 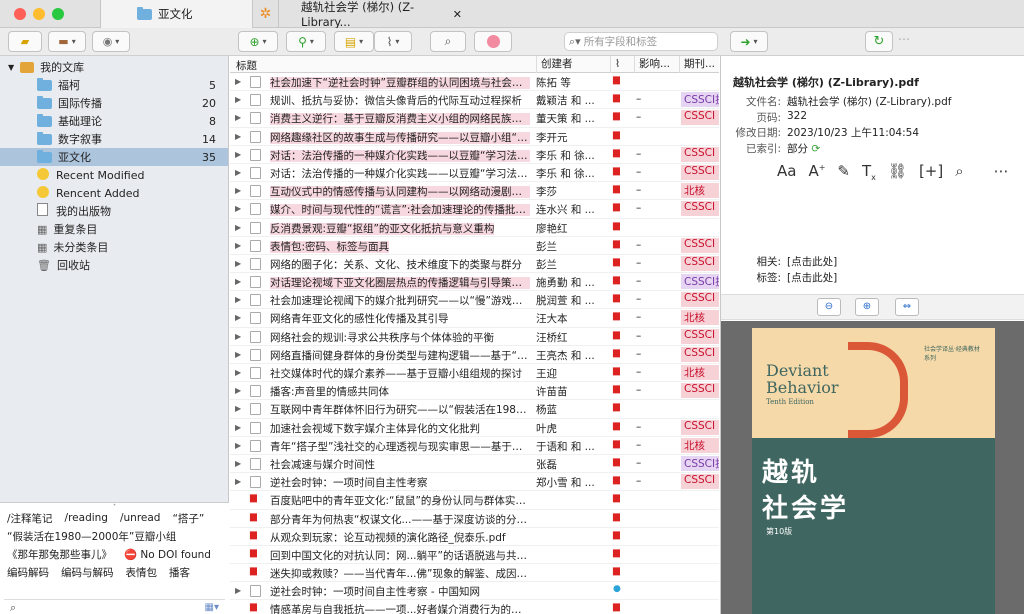 What do you see at coordinates (142, 572) in the screenshot?
I see `tag: 表情包` at bounding box center [142, 572].